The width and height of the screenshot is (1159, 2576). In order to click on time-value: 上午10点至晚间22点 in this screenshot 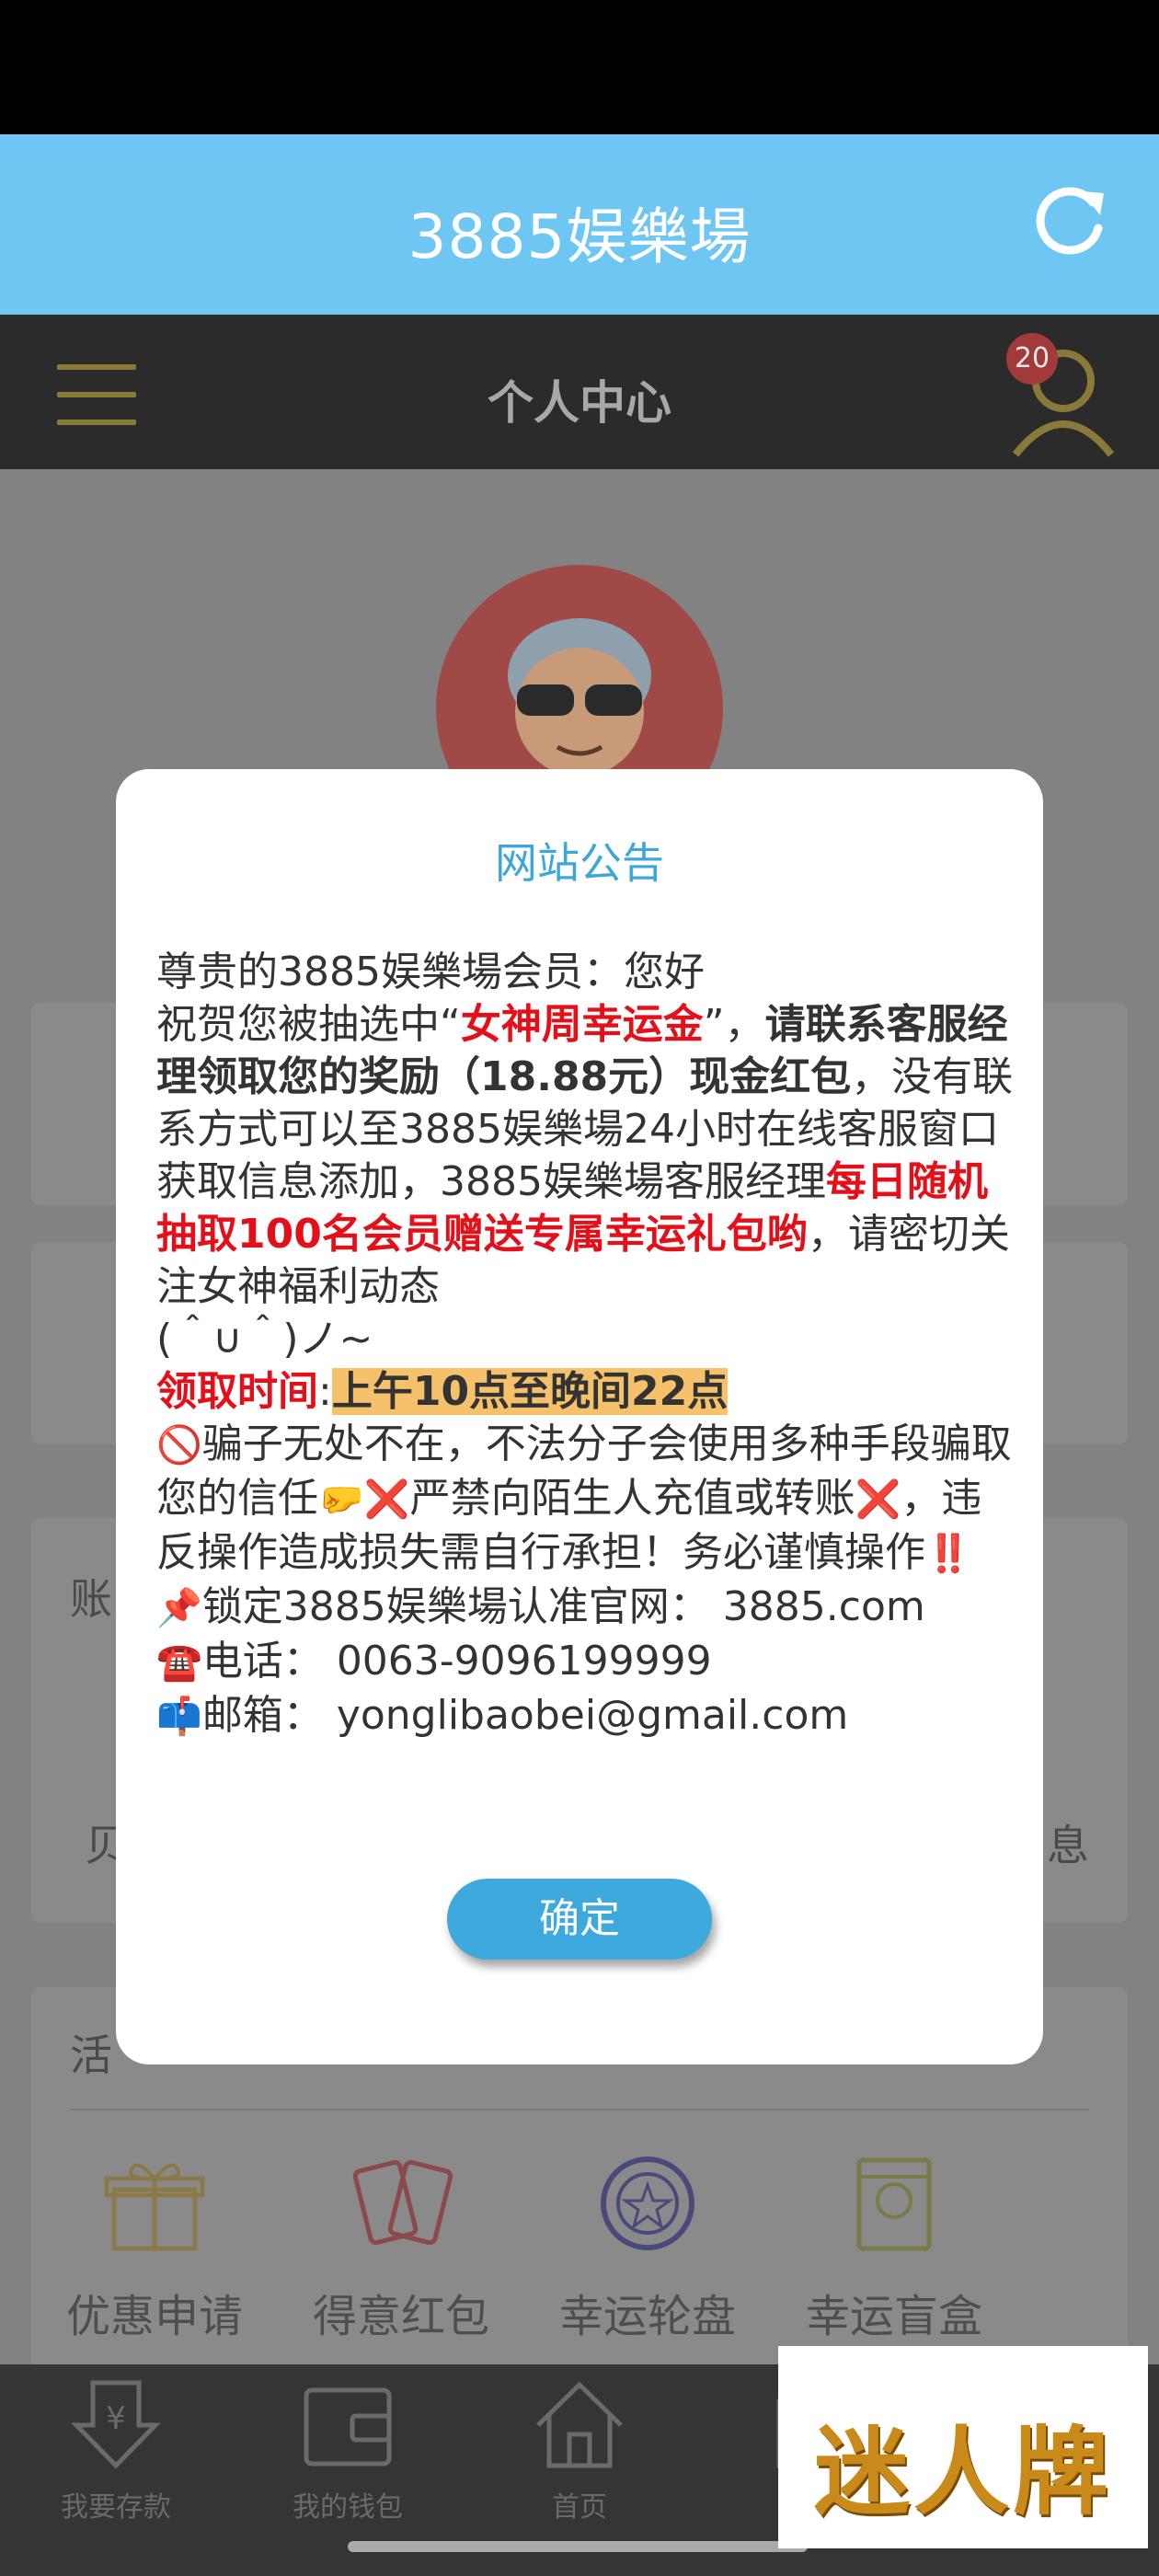, I will do `click(530, 1391)`.